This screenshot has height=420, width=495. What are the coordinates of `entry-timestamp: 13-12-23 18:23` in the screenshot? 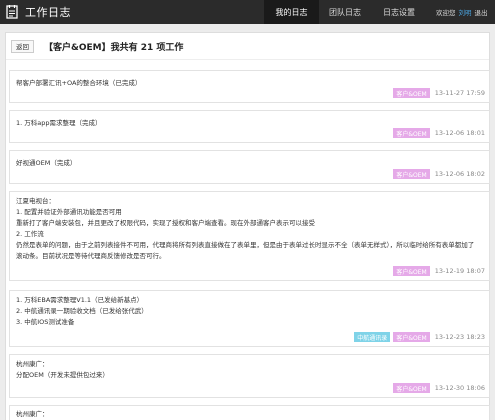 It's located at (459, 337).